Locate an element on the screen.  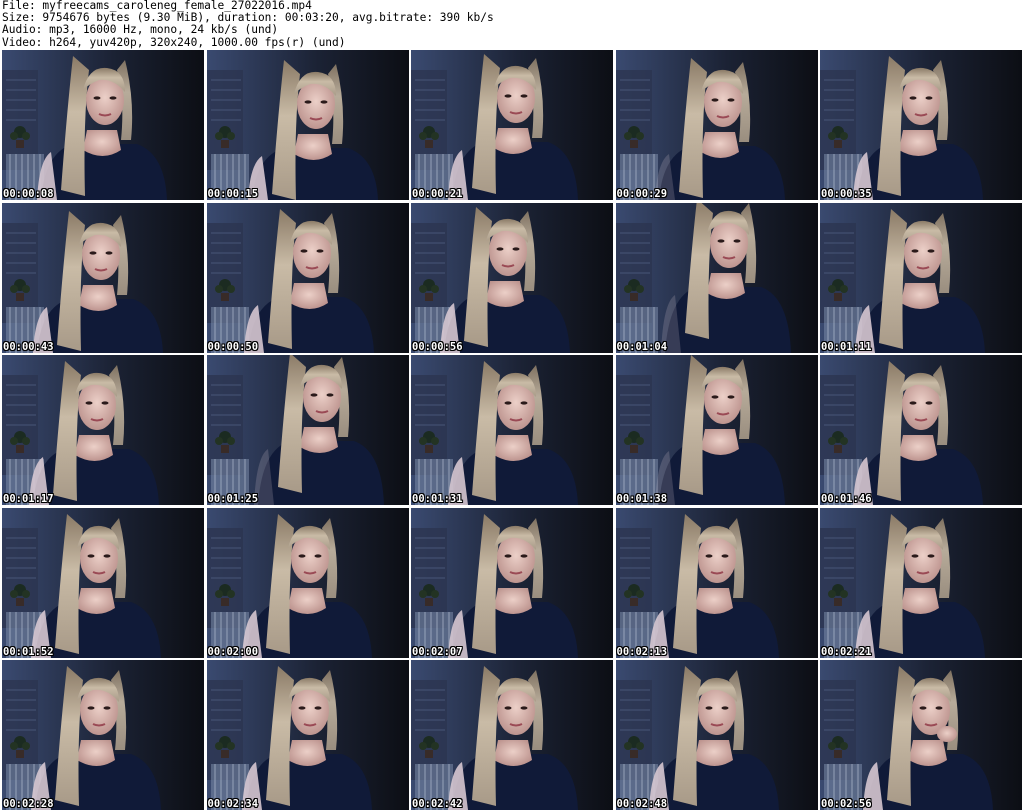
timestamp-label: 00:02:56 is located at coordinates (846, 804).